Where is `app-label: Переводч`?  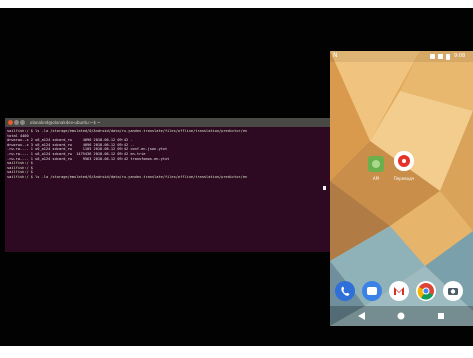 app-label: Переводч is located at coordinates (404, 178).